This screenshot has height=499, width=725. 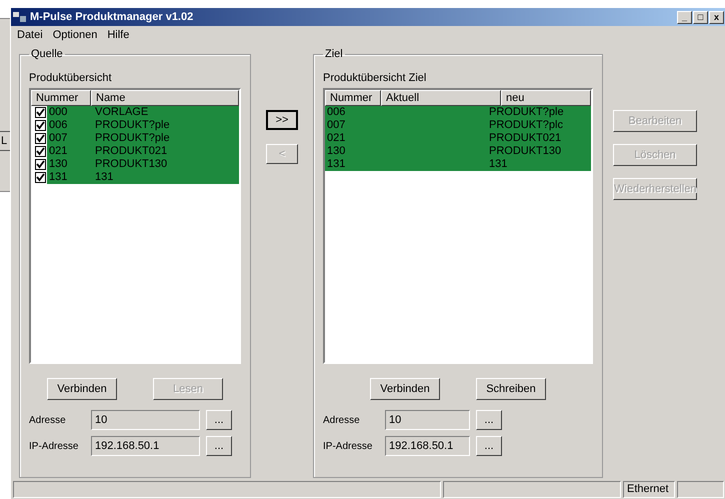 I want to click on list-row: 000 VORLAGE, so click(x=143, y=112).